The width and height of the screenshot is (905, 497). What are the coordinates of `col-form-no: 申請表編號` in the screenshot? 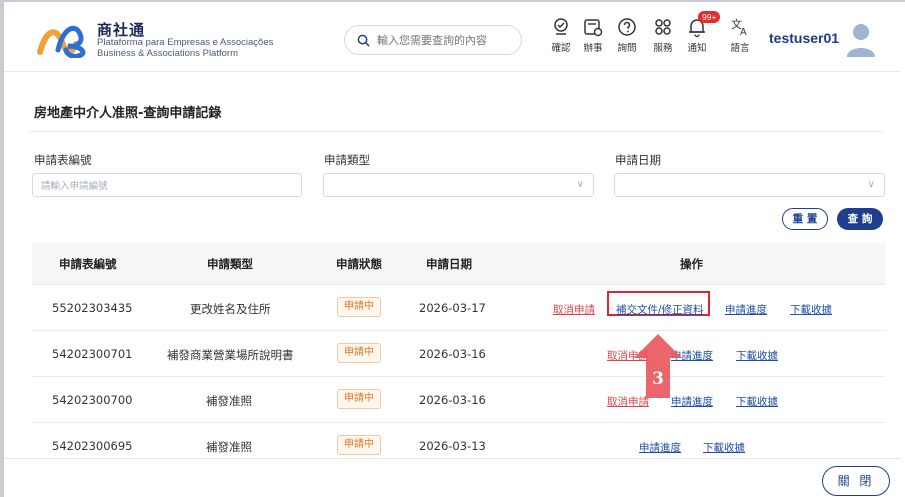 It's located at (88, 264).